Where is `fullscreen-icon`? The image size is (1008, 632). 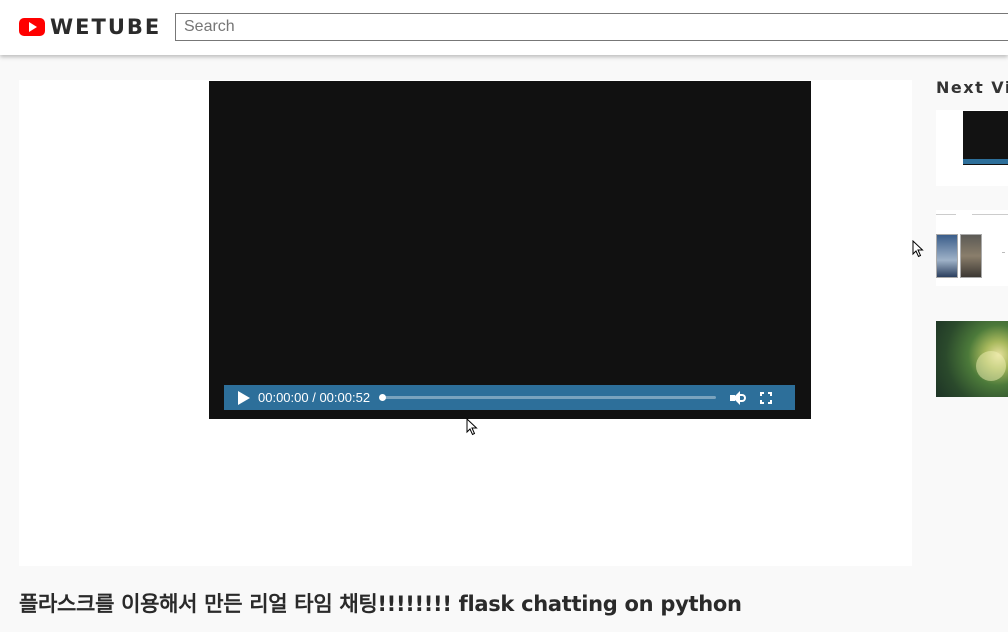
fullscreen-icon is located at coordinates (766, 397).